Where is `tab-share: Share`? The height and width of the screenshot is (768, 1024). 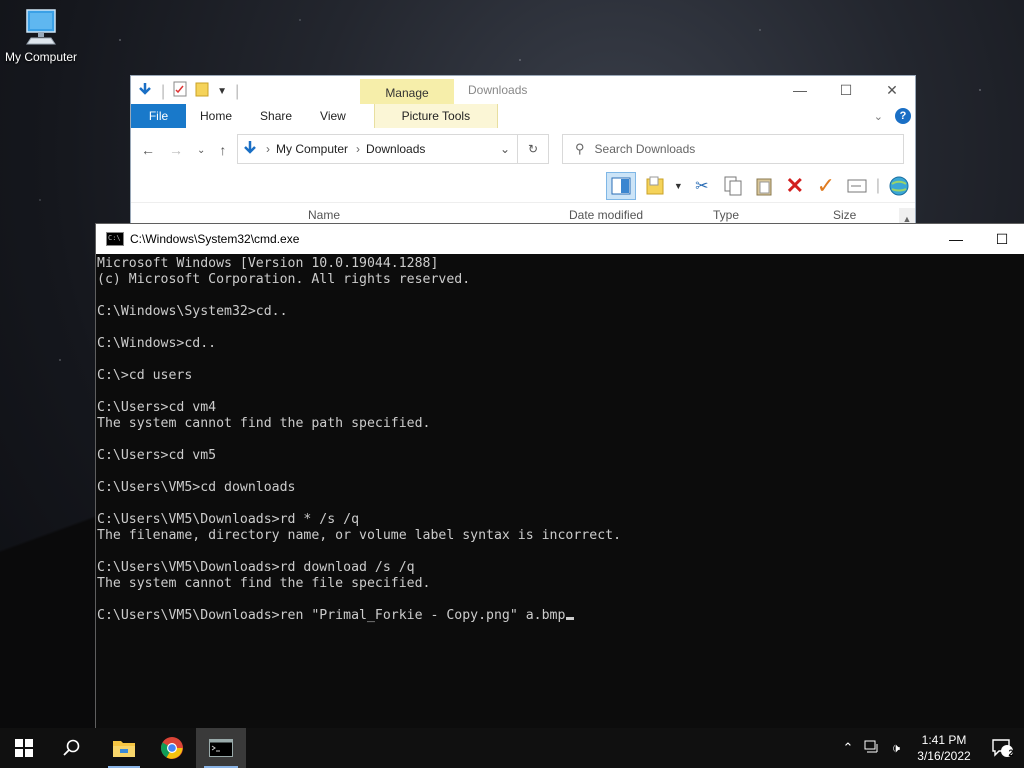
tab-share: Share is located at coordinates (276, 116).